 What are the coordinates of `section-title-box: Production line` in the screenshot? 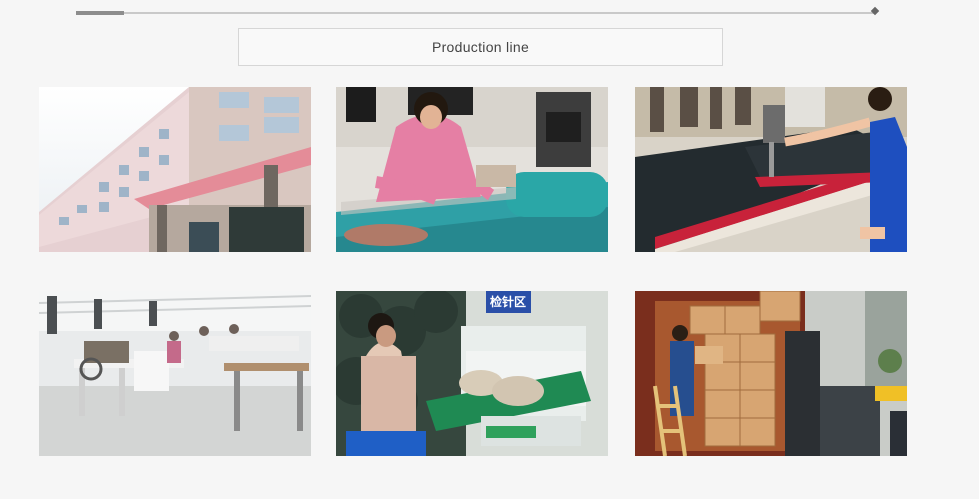 It's located at (480, 47).